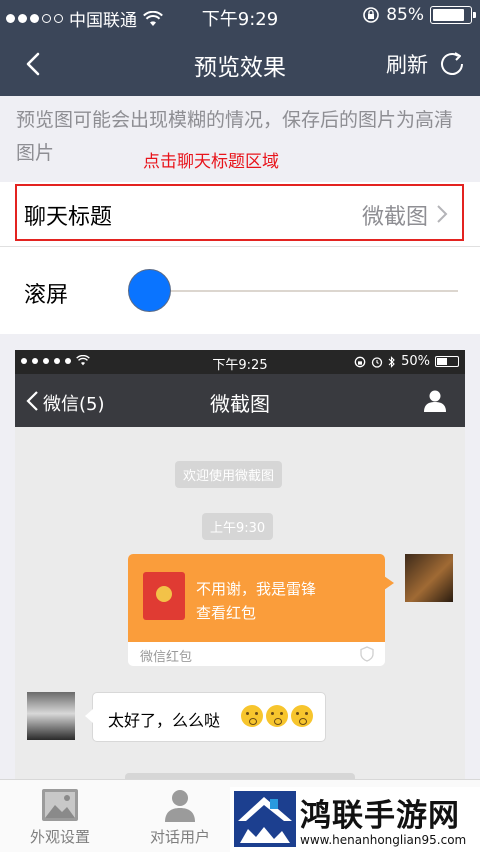 The image size is (480, 852). What do you see at coordinates (407, 64) in the screenshot?
I see `refresh-button: 刷新` at bounding box center [407, 64].